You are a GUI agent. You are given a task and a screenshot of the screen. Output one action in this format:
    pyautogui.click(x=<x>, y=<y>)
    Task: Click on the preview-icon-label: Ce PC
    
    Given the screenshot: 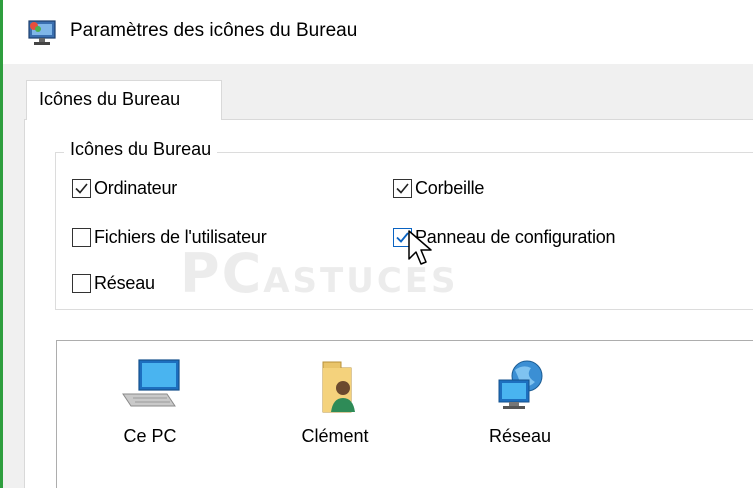 What is the action you would take?
    pyautogui.click(x=150, y=436)
    